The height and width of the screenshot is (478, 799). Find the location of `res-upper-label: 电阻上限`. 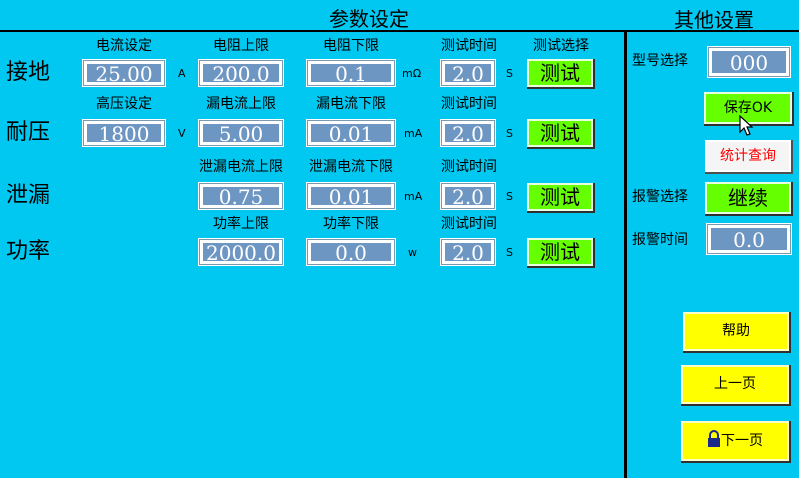

res-upper-label: 电阻上限 is located at coordinates (241, 46).